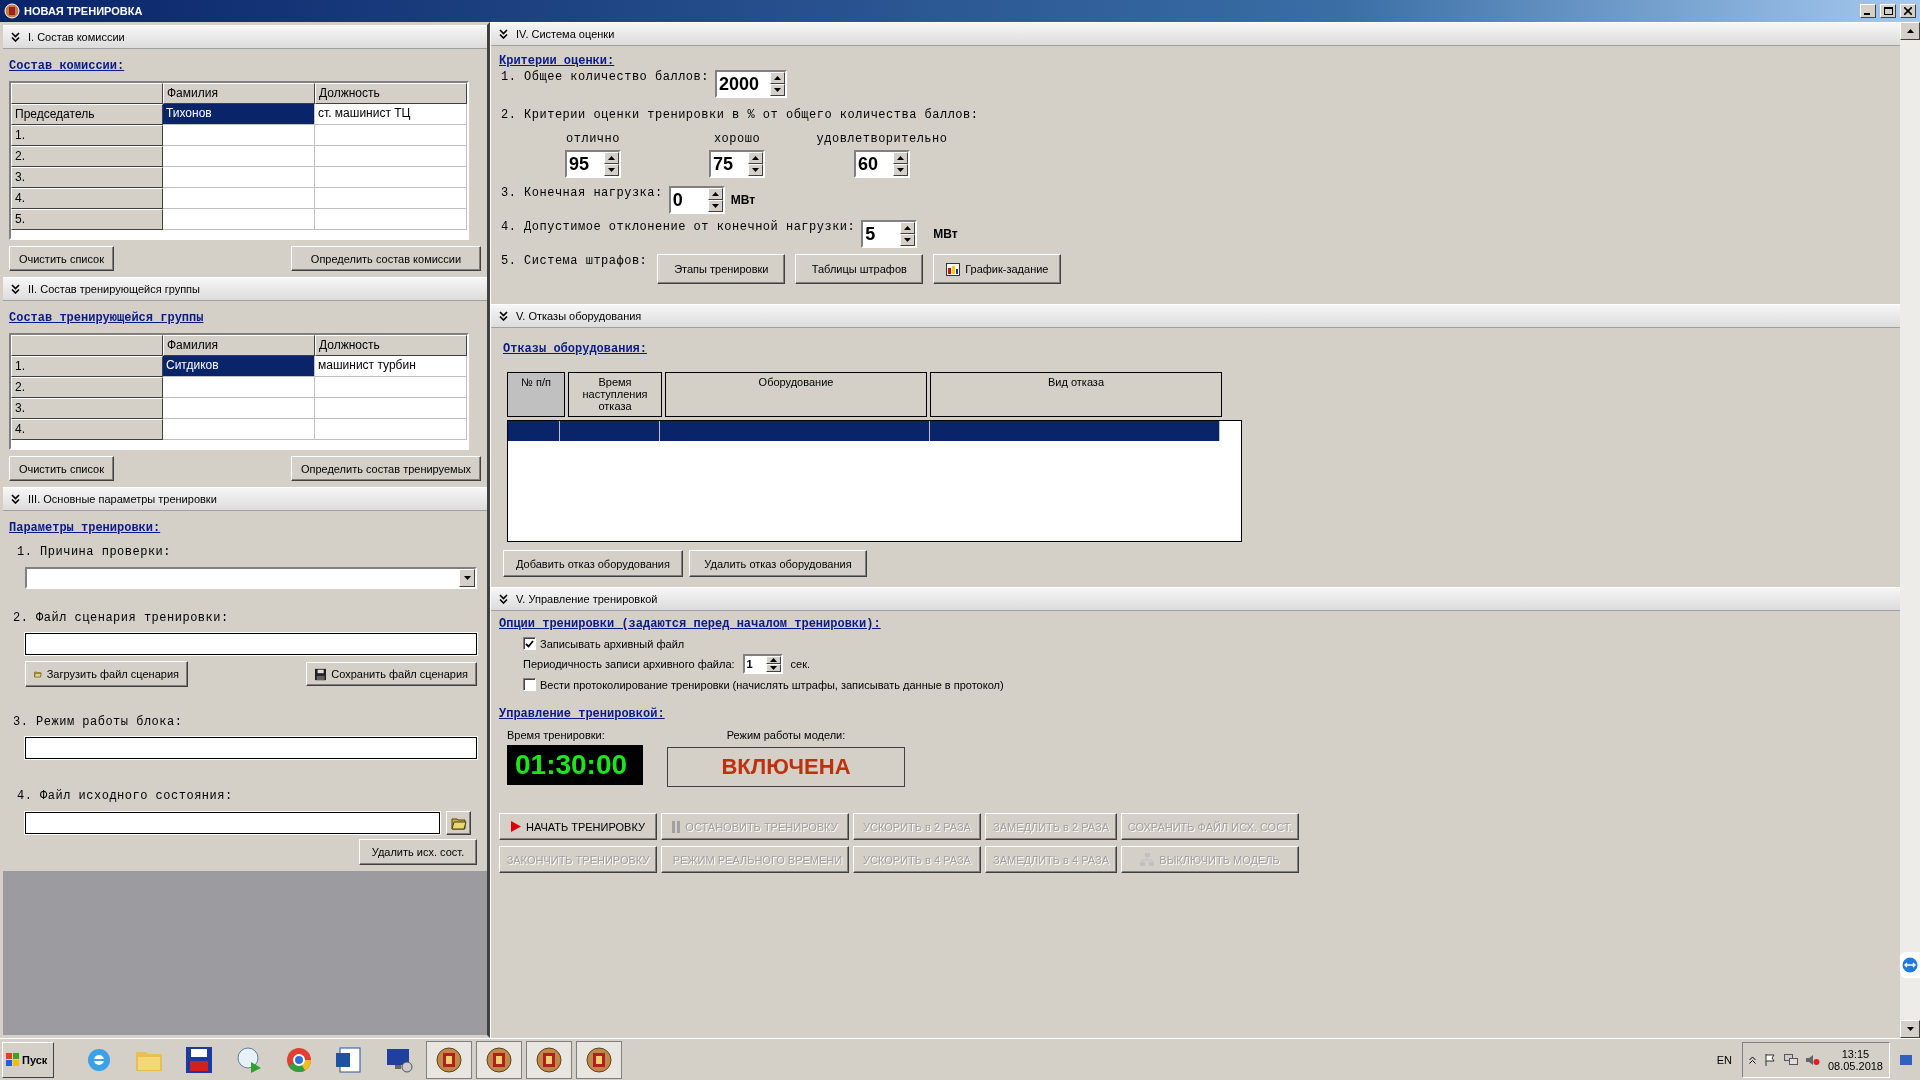 The image size is (1920, 1080). I want to click on penalty-button: Этапы тренировки, so click(721, 269).